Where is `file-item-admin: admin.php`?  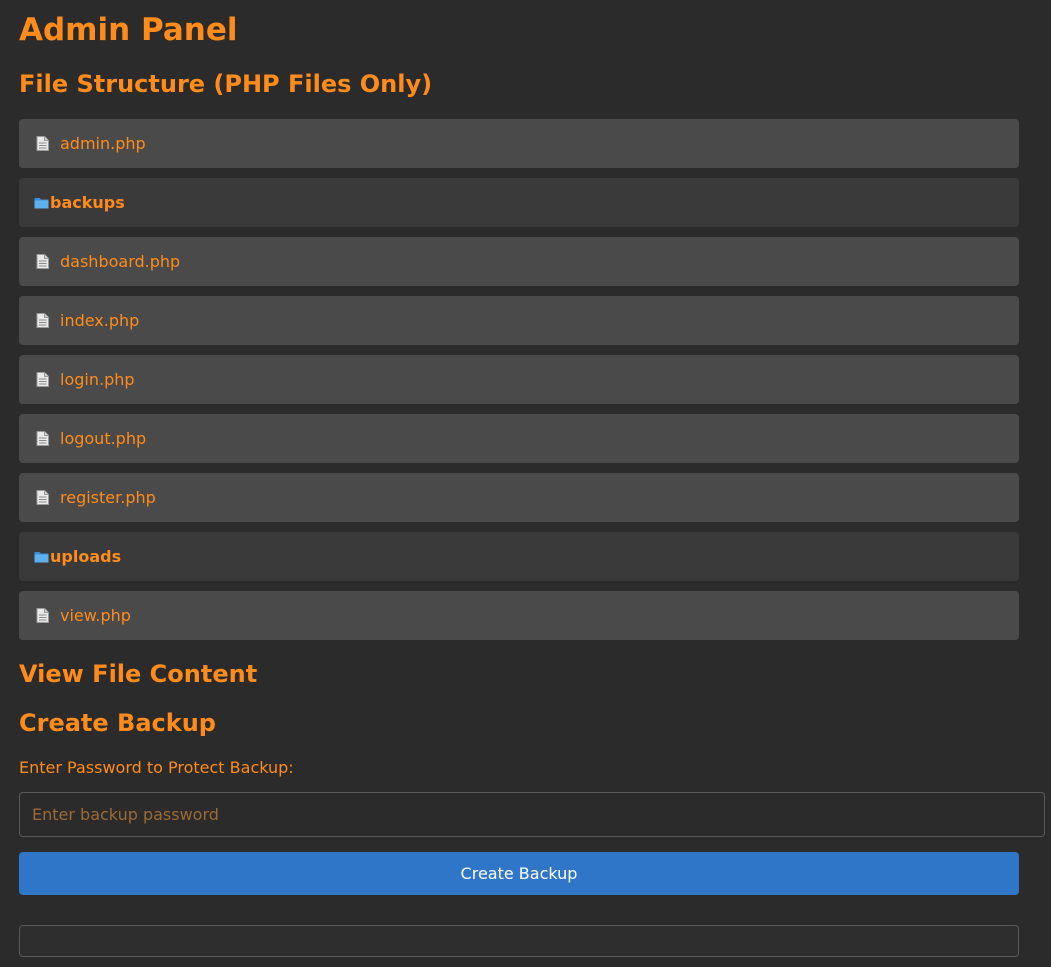 file-item-admin: admin.php is located at coordinates (519, 143).